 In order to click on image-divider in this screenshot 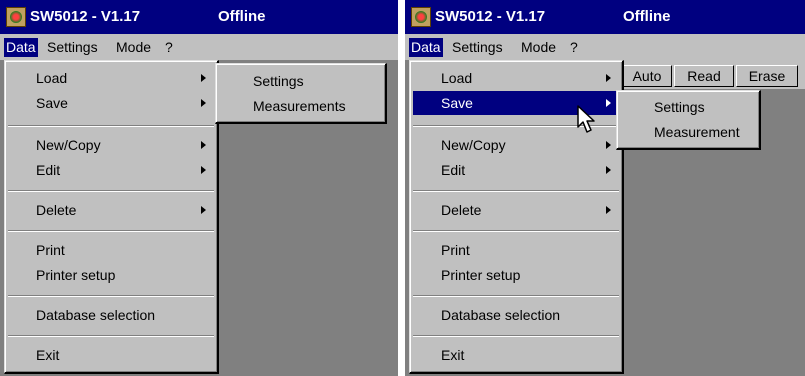, I will do `click(401, 188)`.